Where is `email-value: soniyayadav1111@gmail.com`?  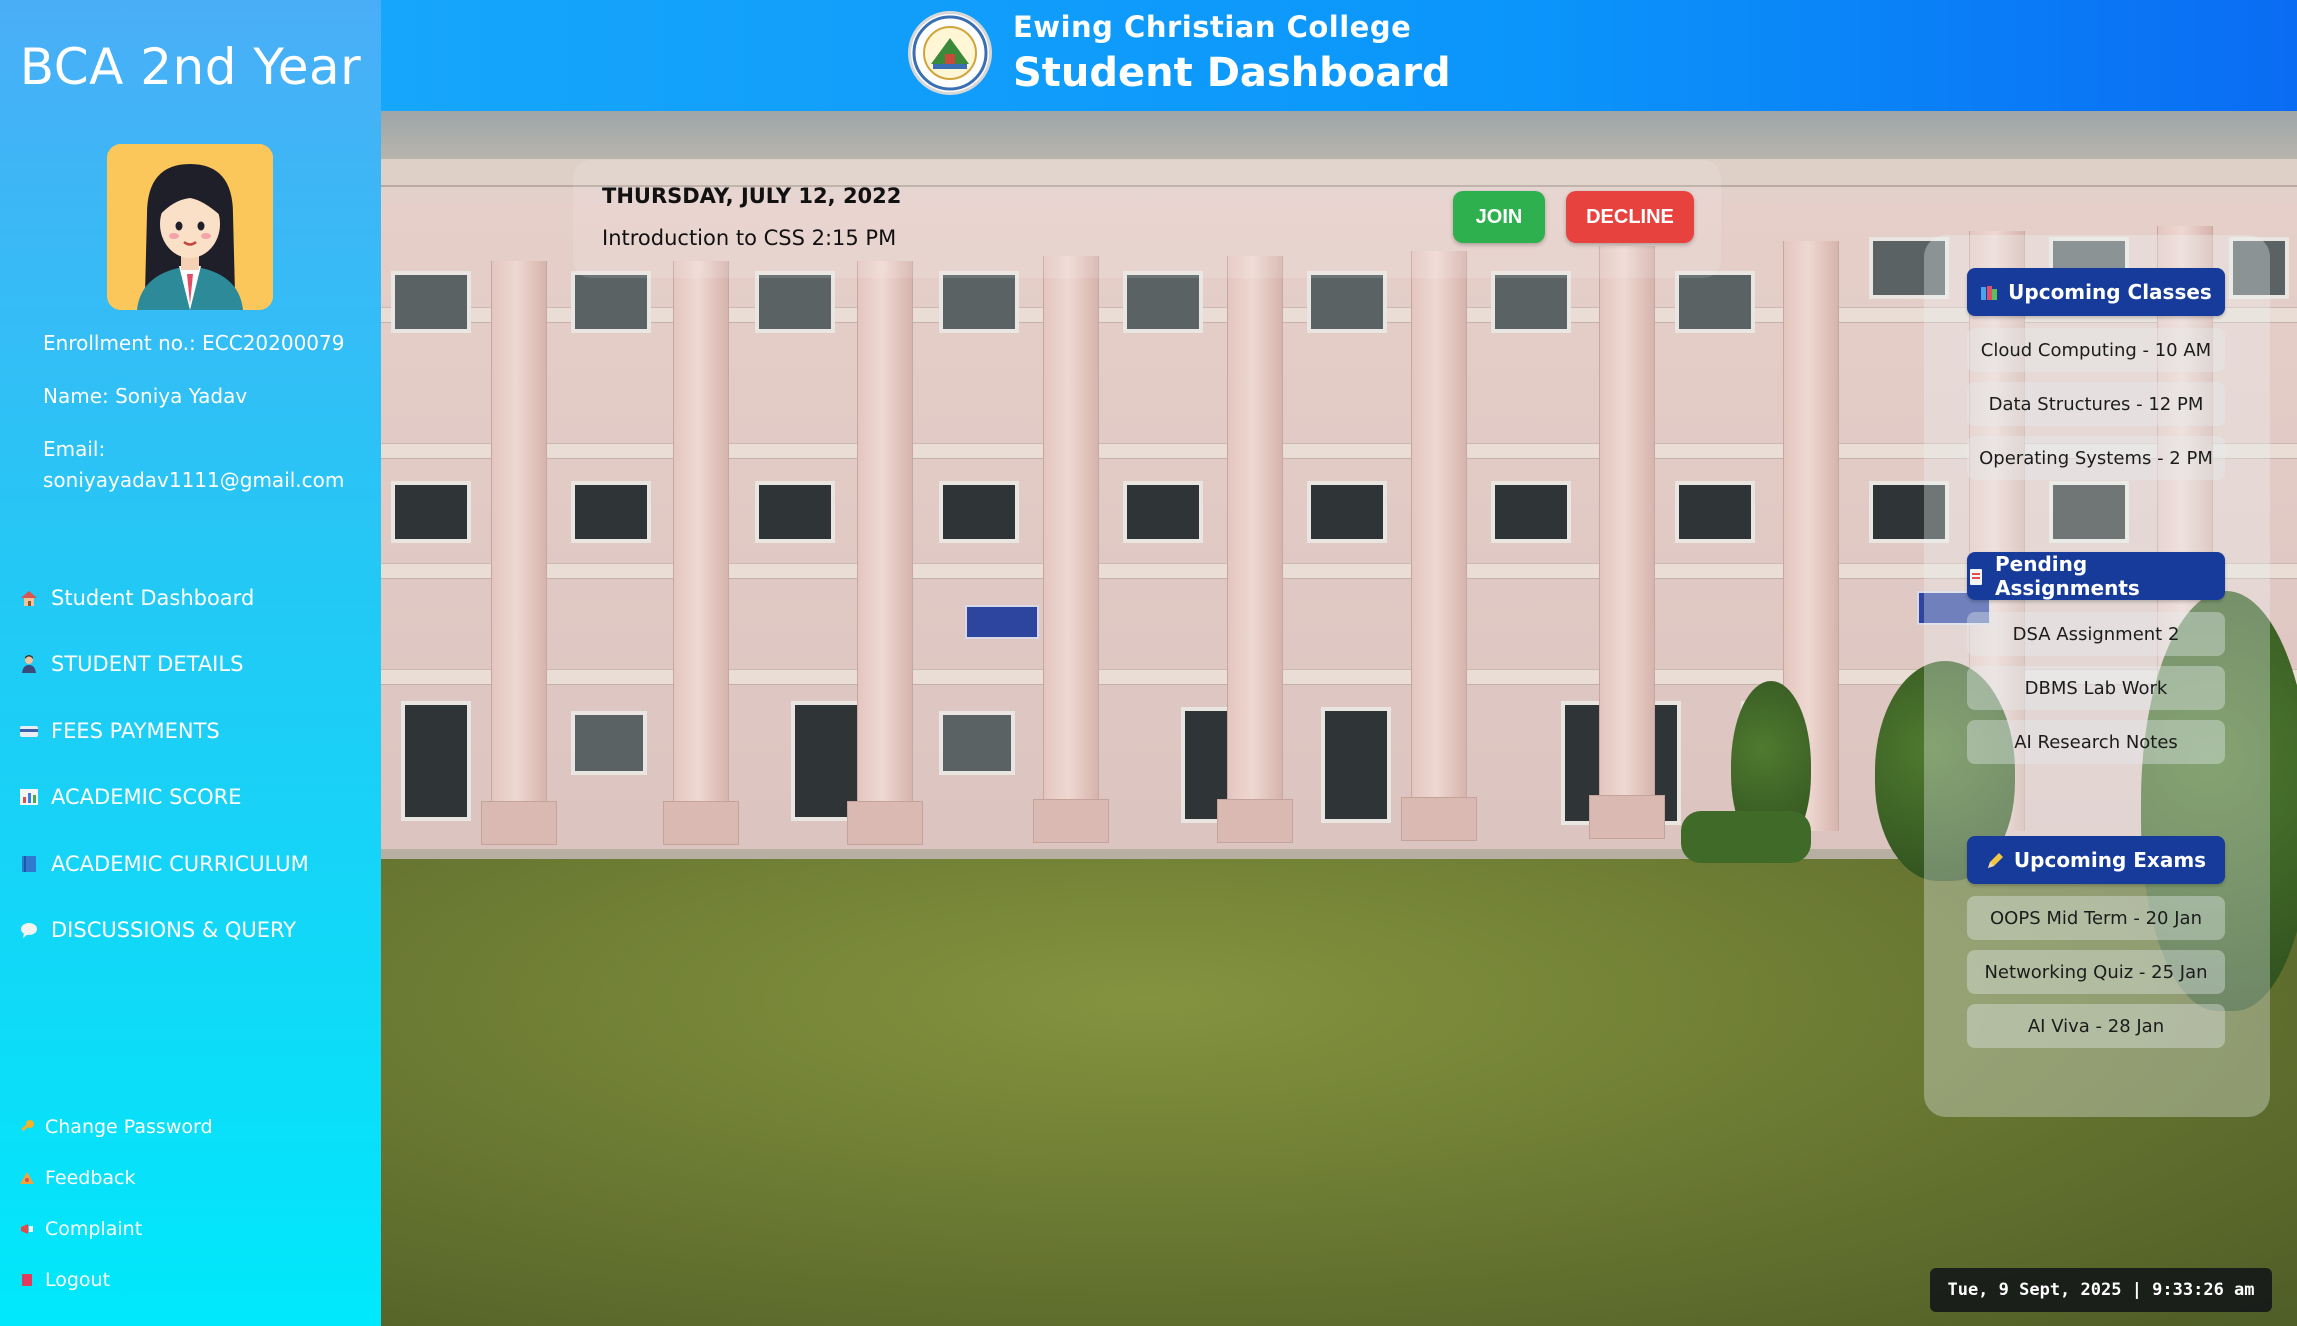 email-value: soniyayadav1111@gmail.com is located at coordinates (194, 480).